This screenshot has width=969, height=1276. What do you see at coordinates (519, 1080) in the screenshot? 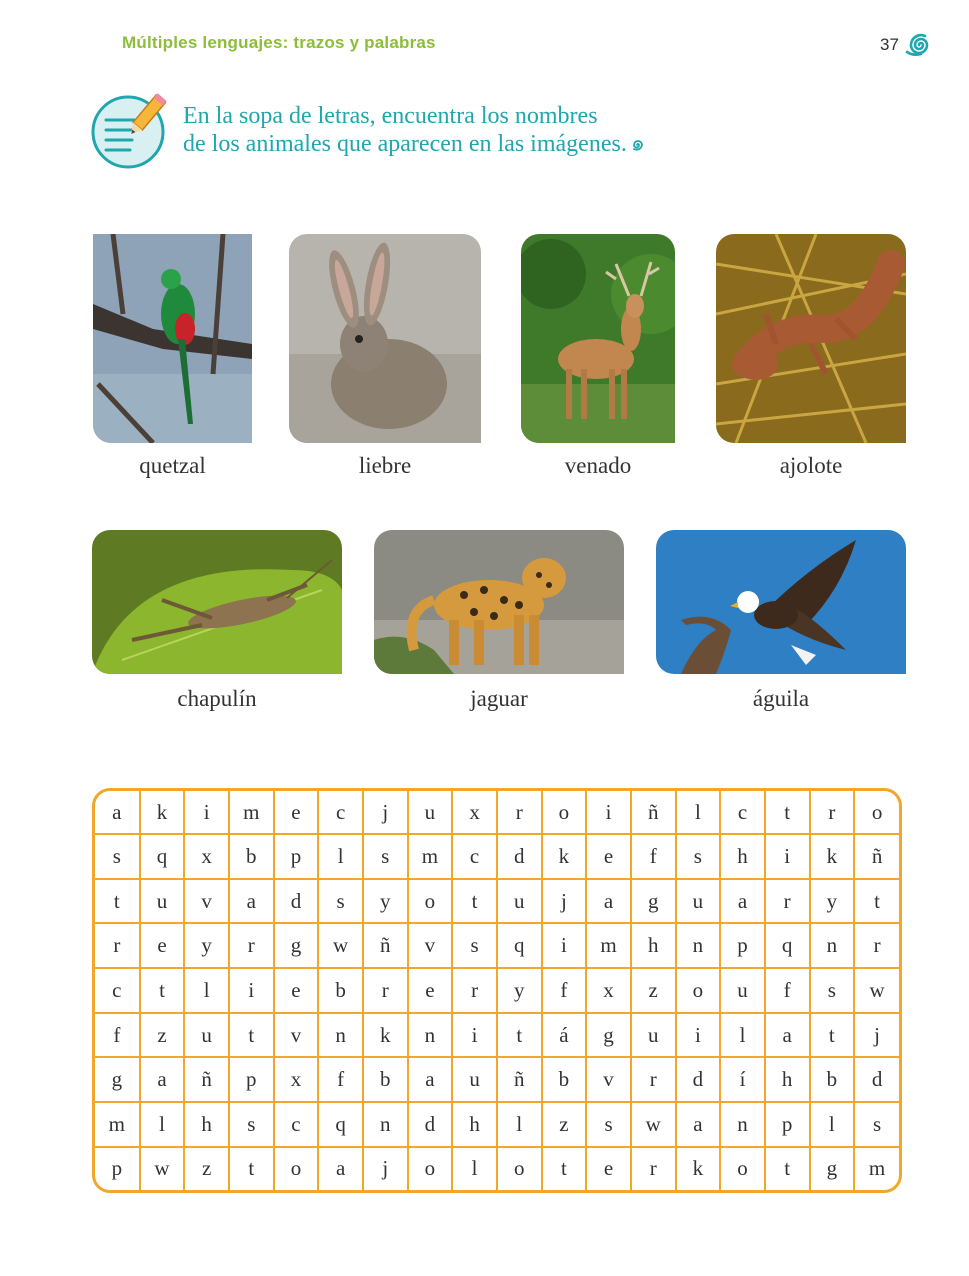
I see `letter-cell: ñ` at bounding box center [519, 1080].